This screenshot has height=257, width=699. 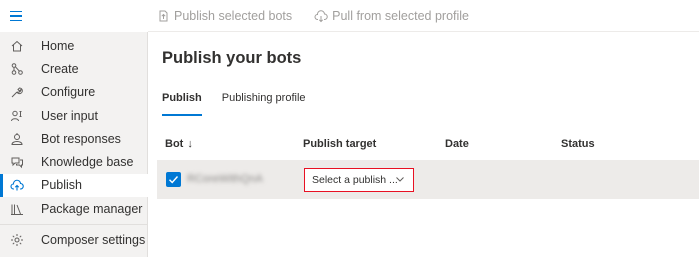 I want to click on sidebar-item-home: Home, so click(x=74, y=45).